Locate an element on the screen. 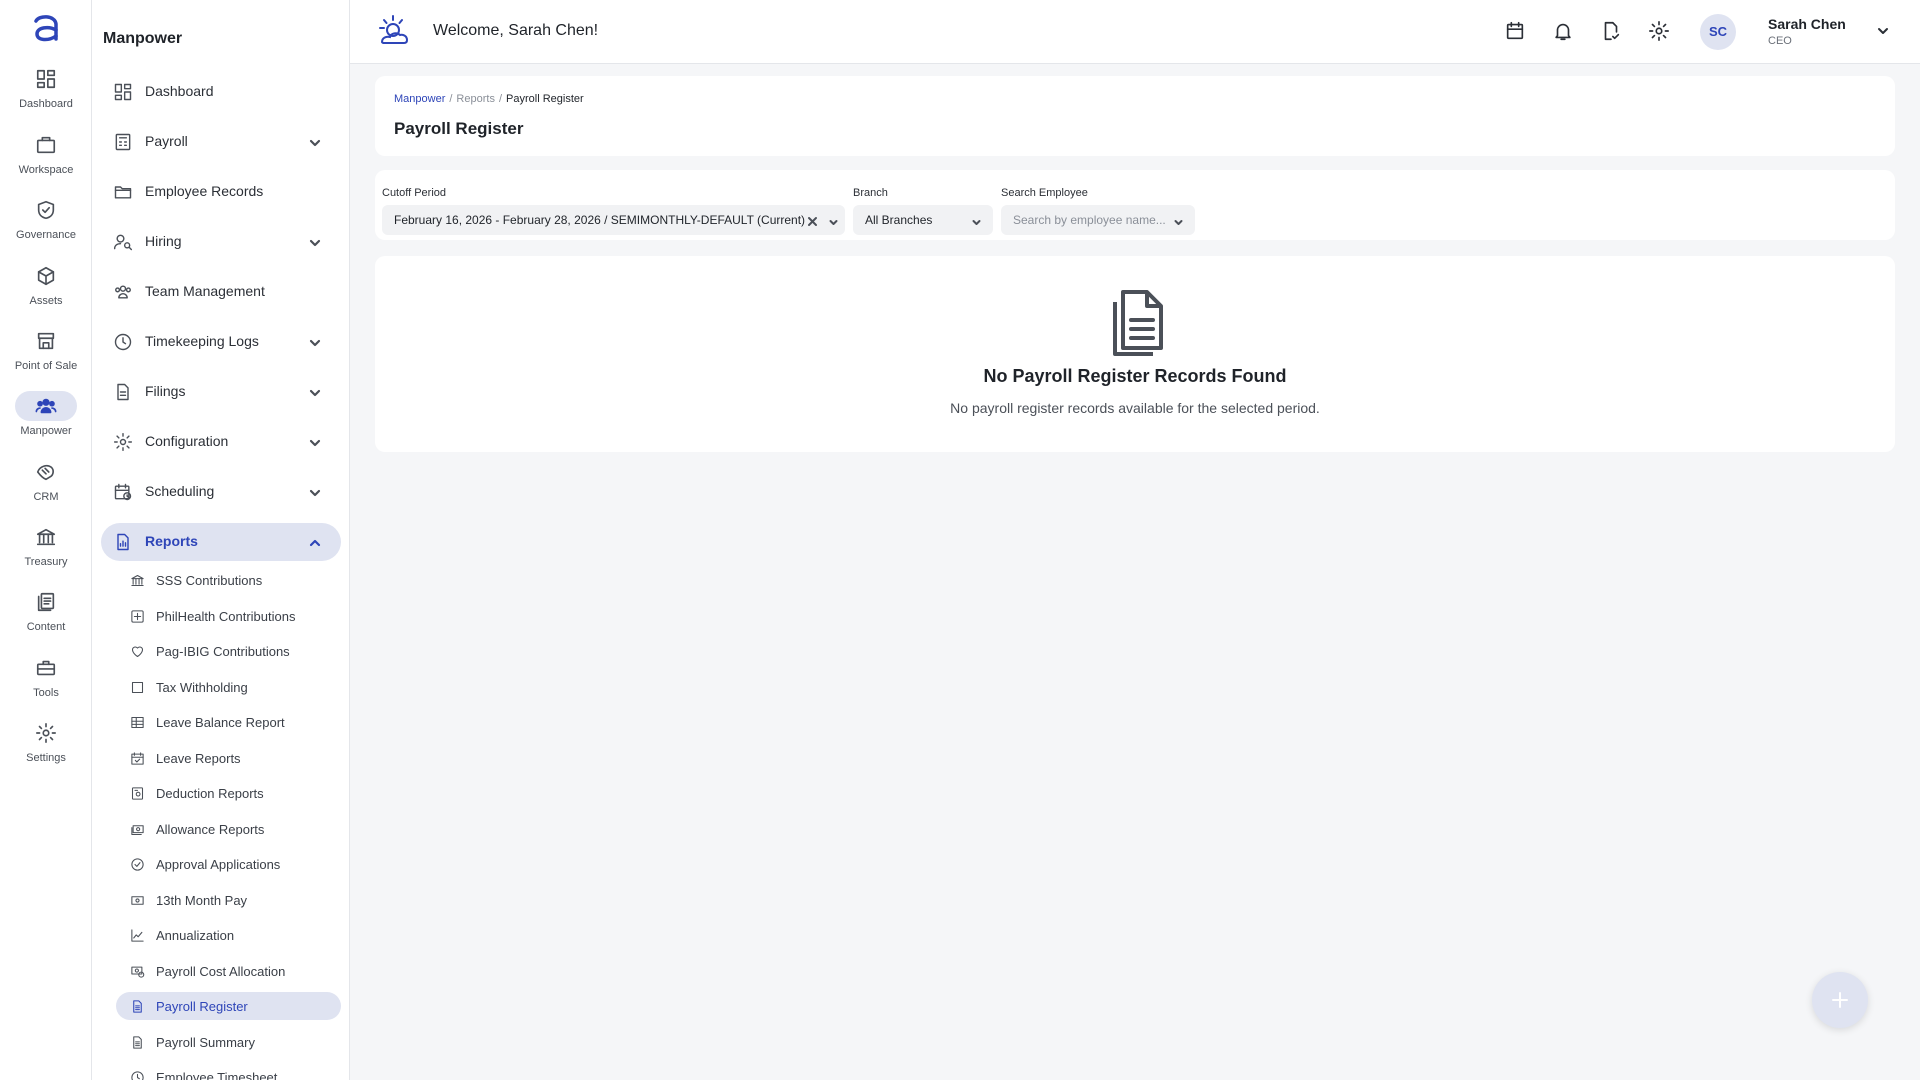 This screenshot has height=1080, width=1920. rail-item-settings: Settings is located at coordinates (46, 748).